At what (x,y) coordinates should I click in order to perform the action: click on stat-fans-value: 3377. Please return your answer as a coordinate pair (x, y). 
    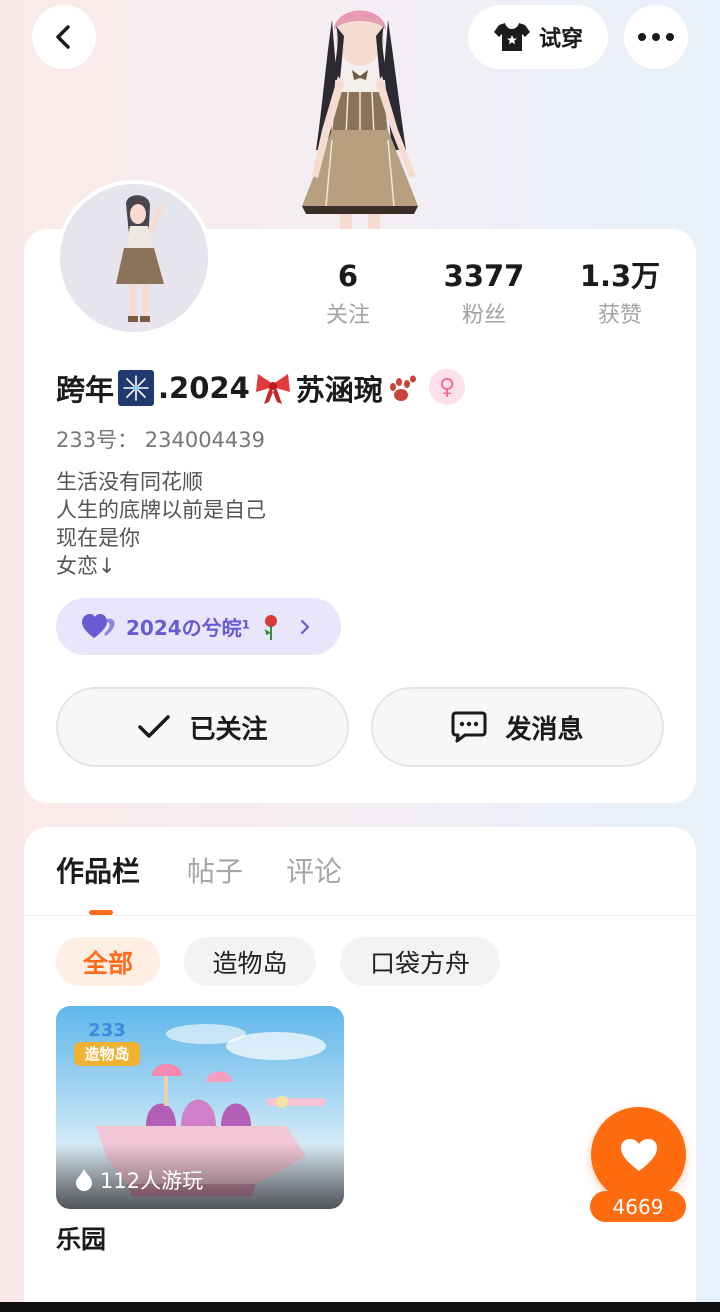
    Looking at the image, I should click on (484, 276).